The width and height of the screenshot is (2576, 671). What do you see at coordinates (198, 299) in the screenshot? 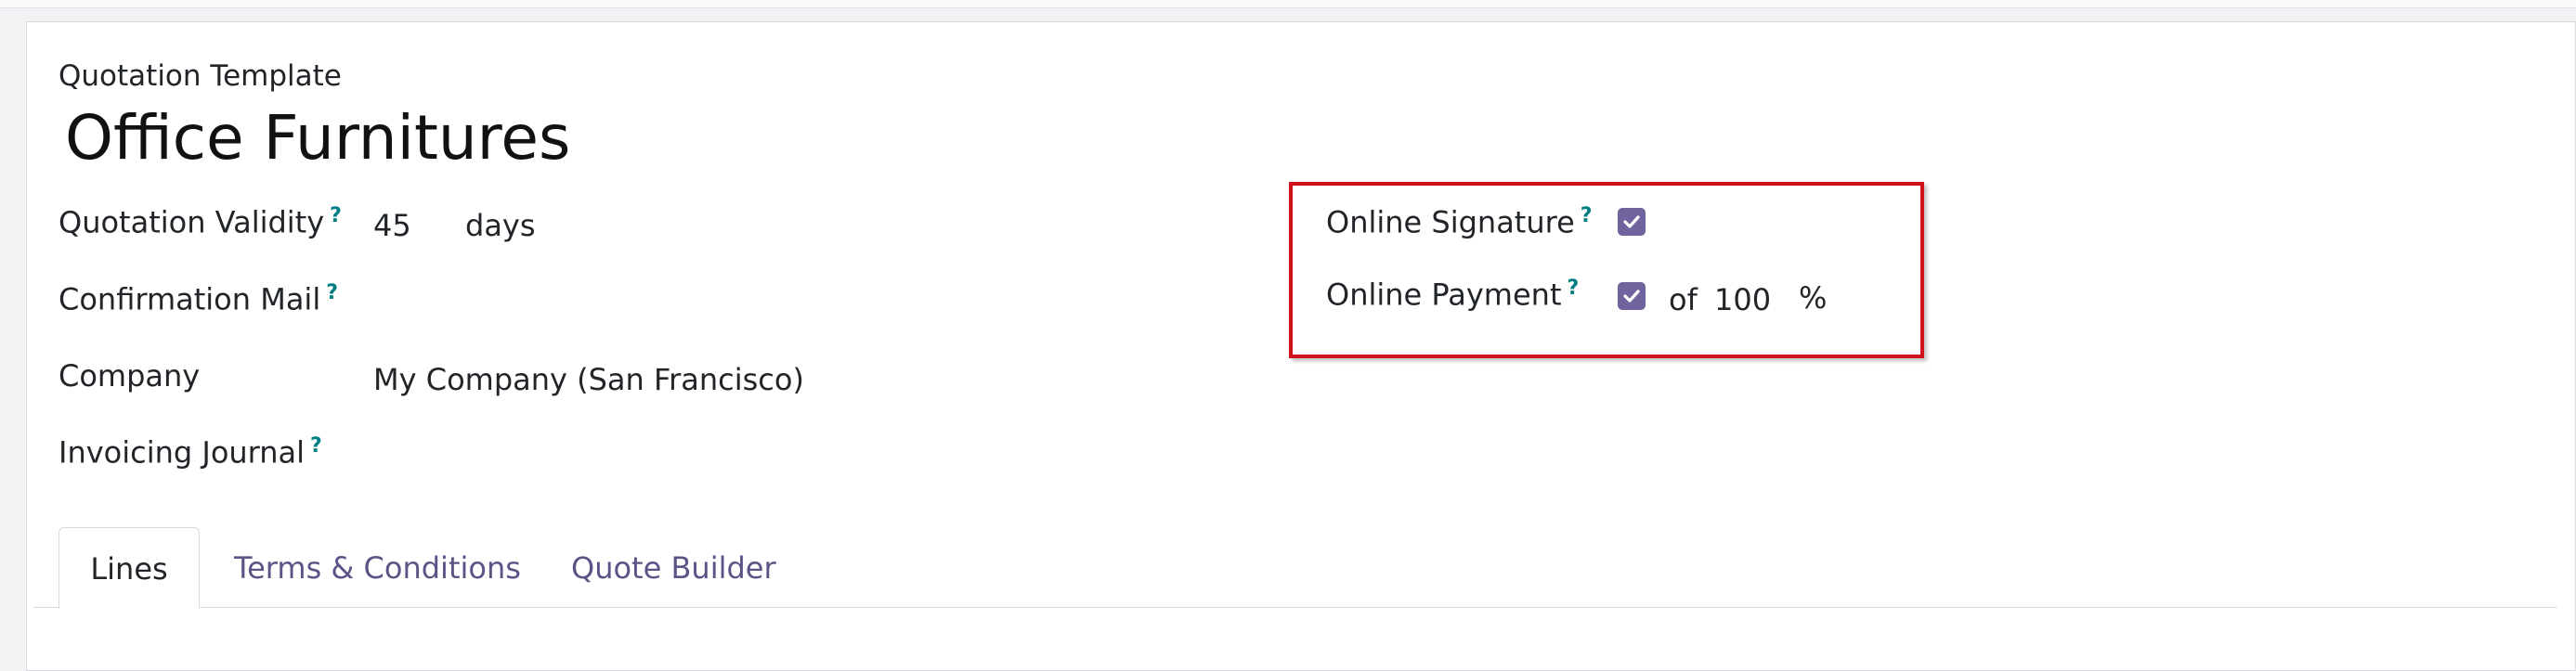
I see `confirmation-mail-label: Confirmation Mail?` at bounding box center [198, 299].